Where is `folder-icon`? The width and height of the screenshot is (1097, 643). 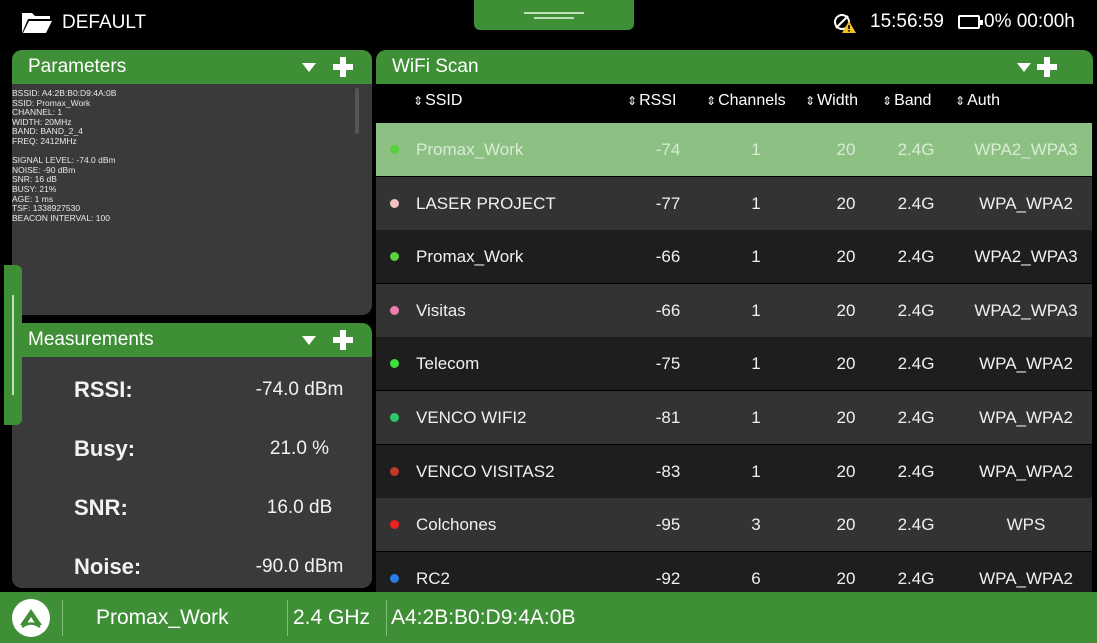 folder-icon is located at coordinates (37, 23).